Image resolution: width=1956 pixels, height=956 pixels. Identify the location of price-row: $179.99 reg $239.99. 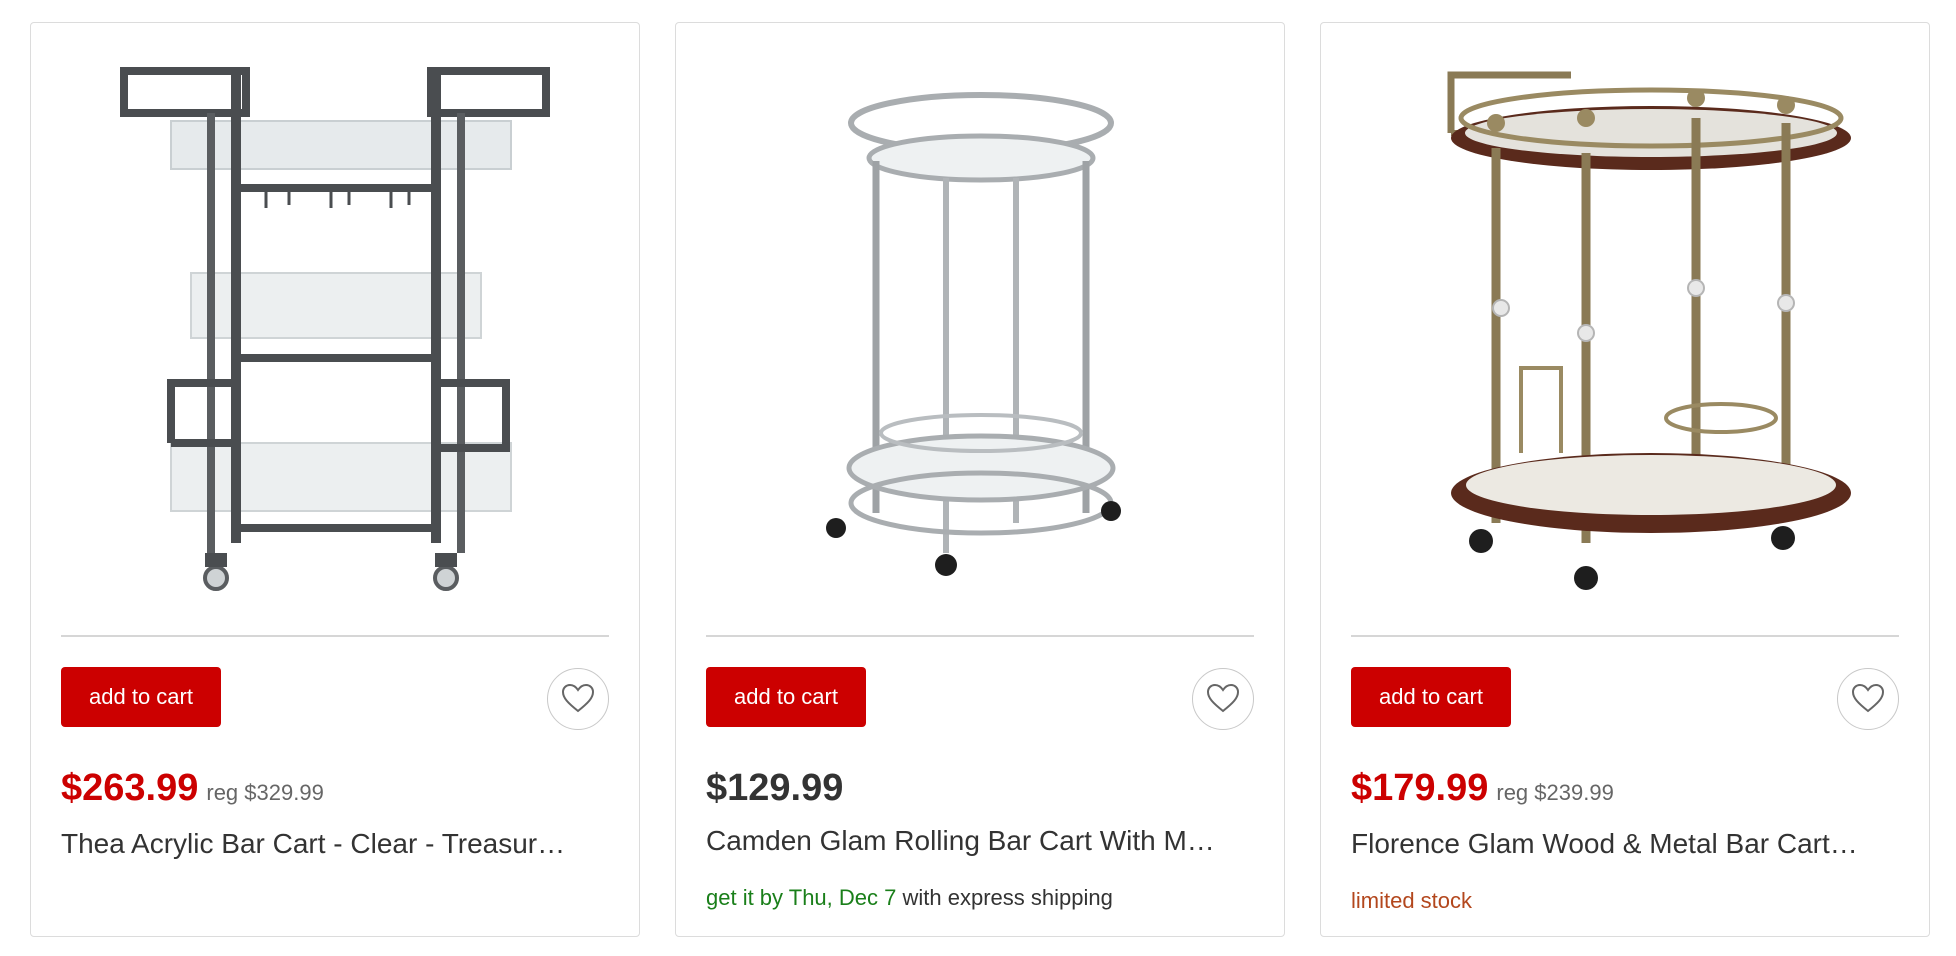
(1482, 788).